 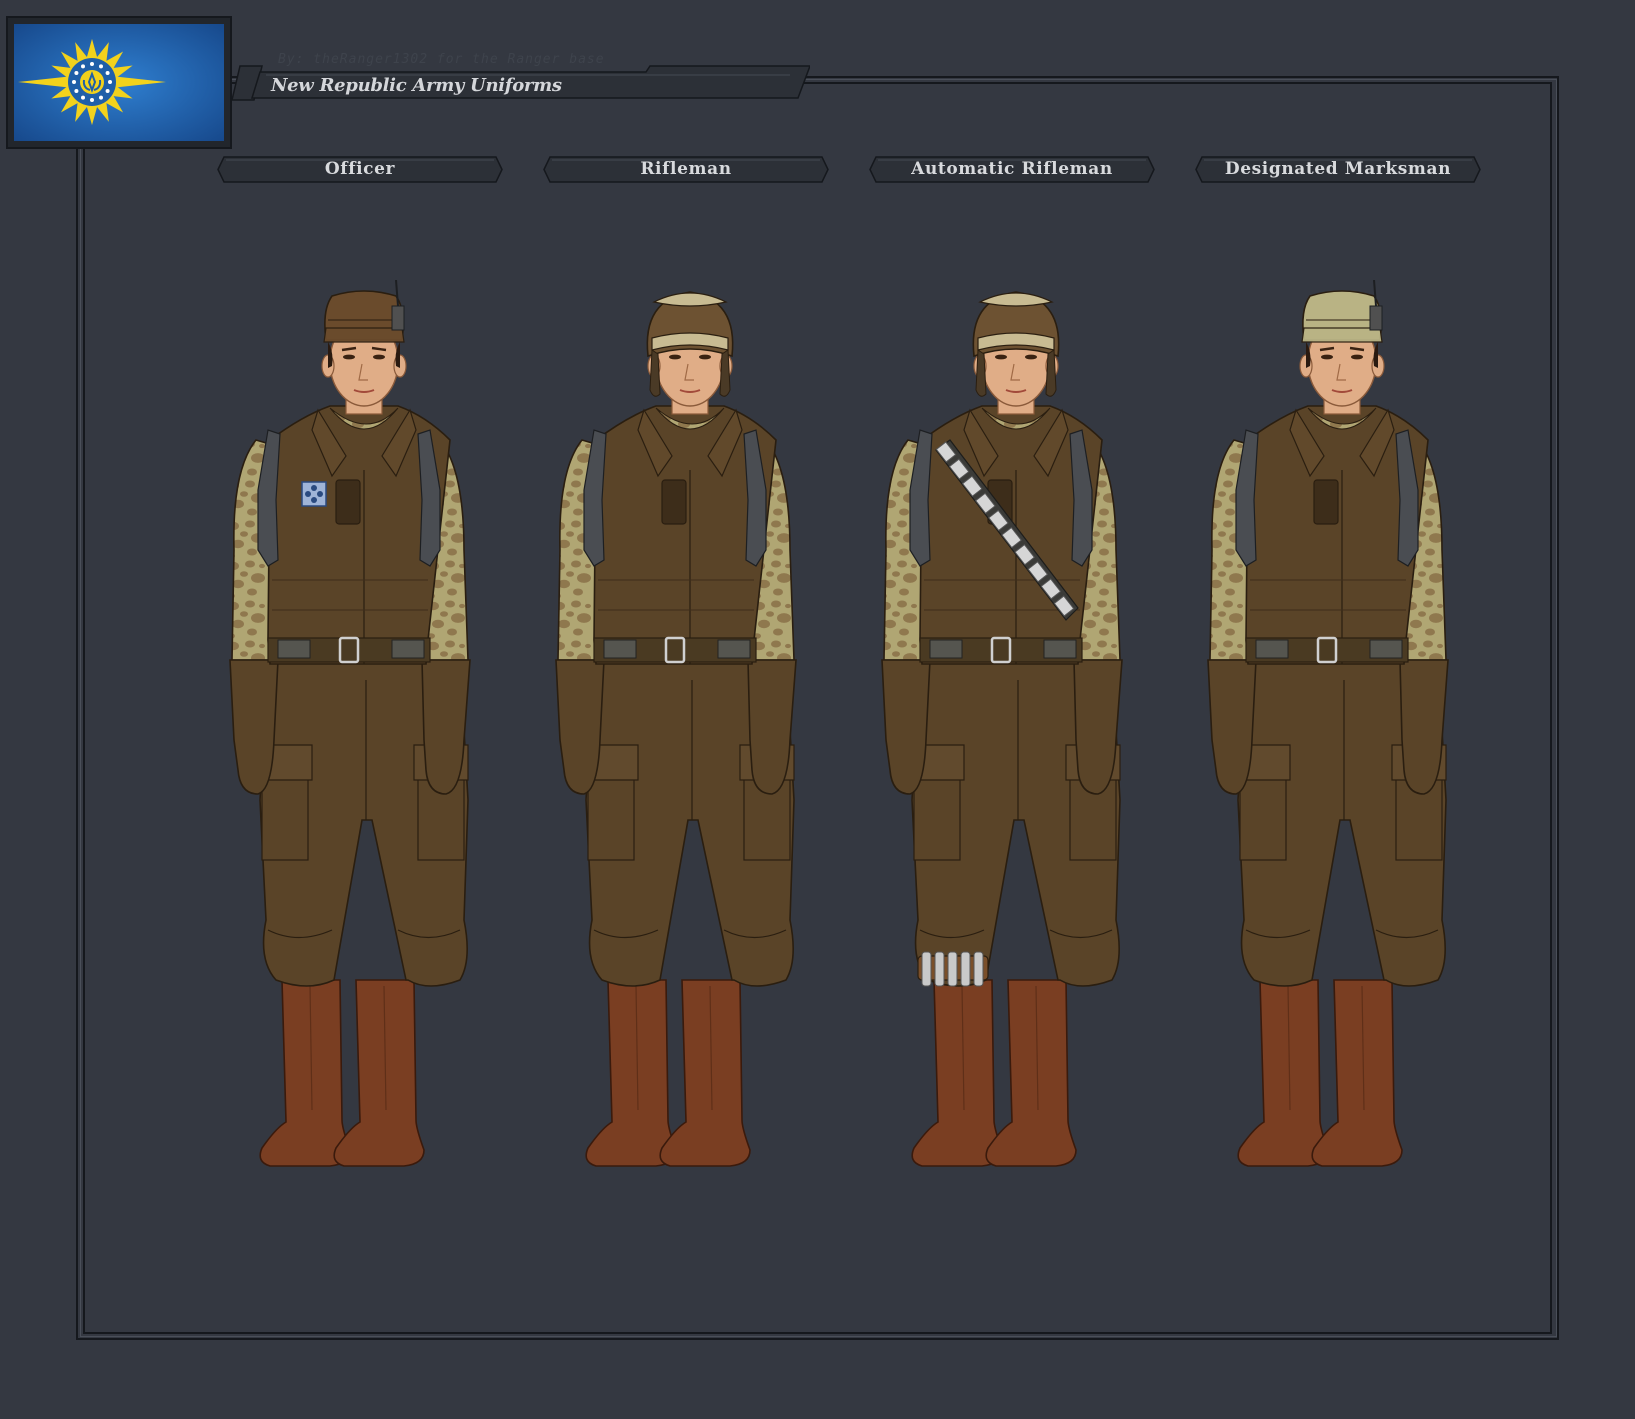 I want to click on role-label-rifleman: Rifleman, so click(x=686, y=169).